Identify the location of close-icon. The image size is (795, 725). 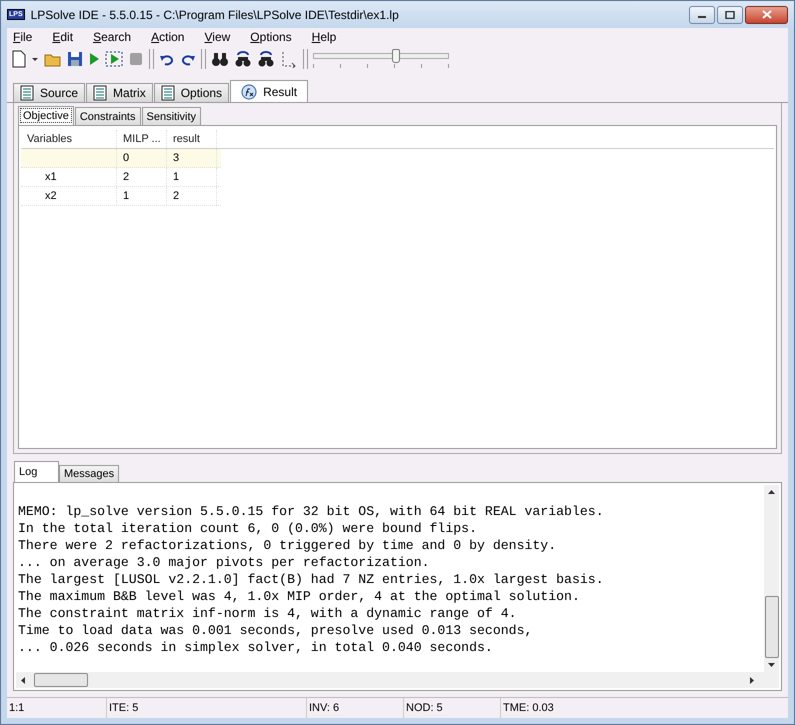
(767, 14).